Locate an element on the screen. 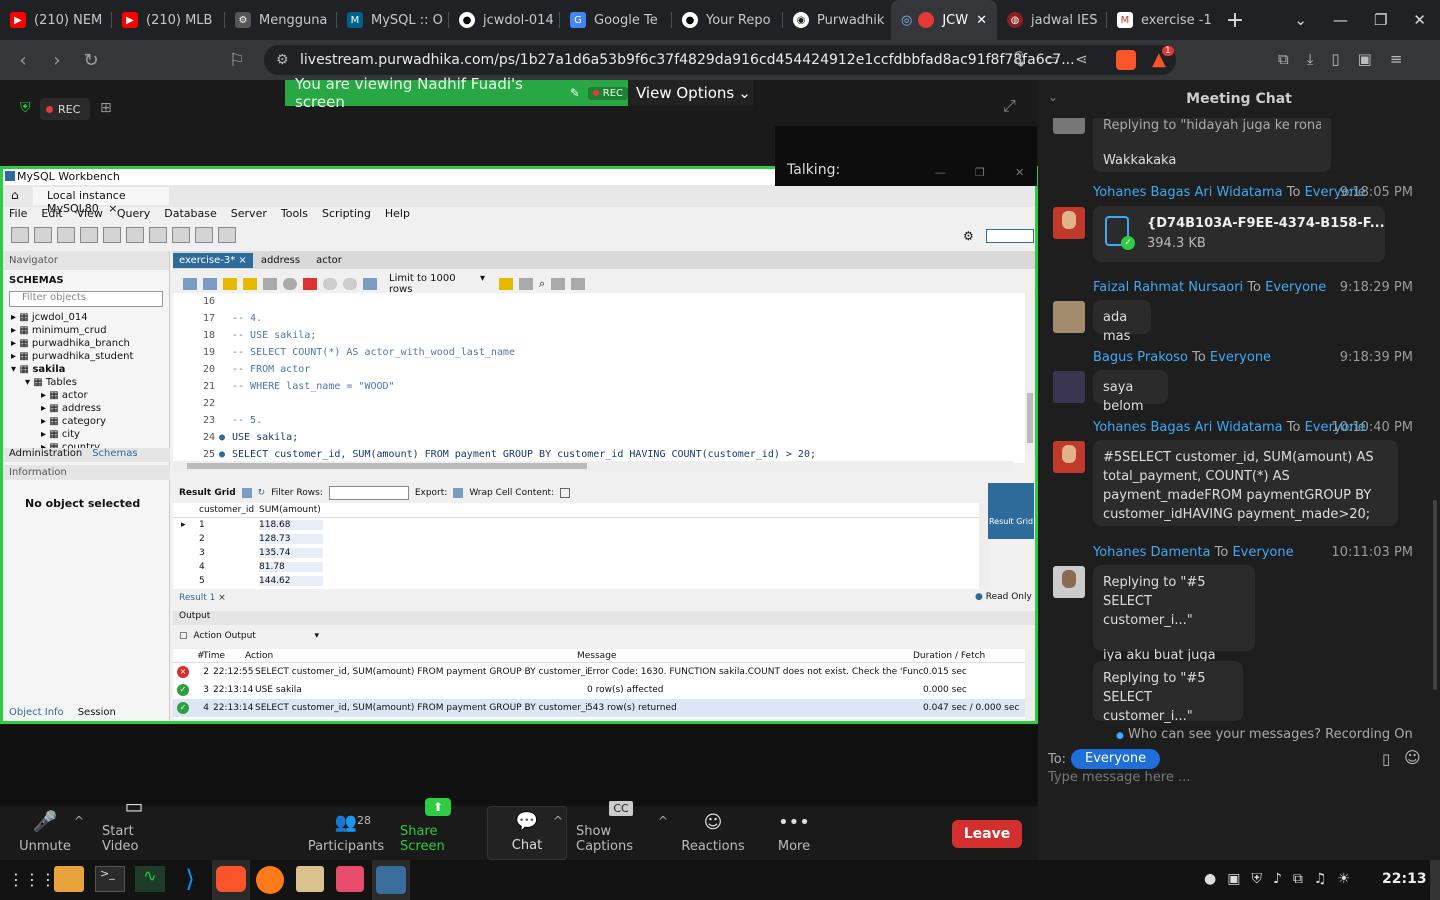  stop-icon is located at coordinates (290, 284).